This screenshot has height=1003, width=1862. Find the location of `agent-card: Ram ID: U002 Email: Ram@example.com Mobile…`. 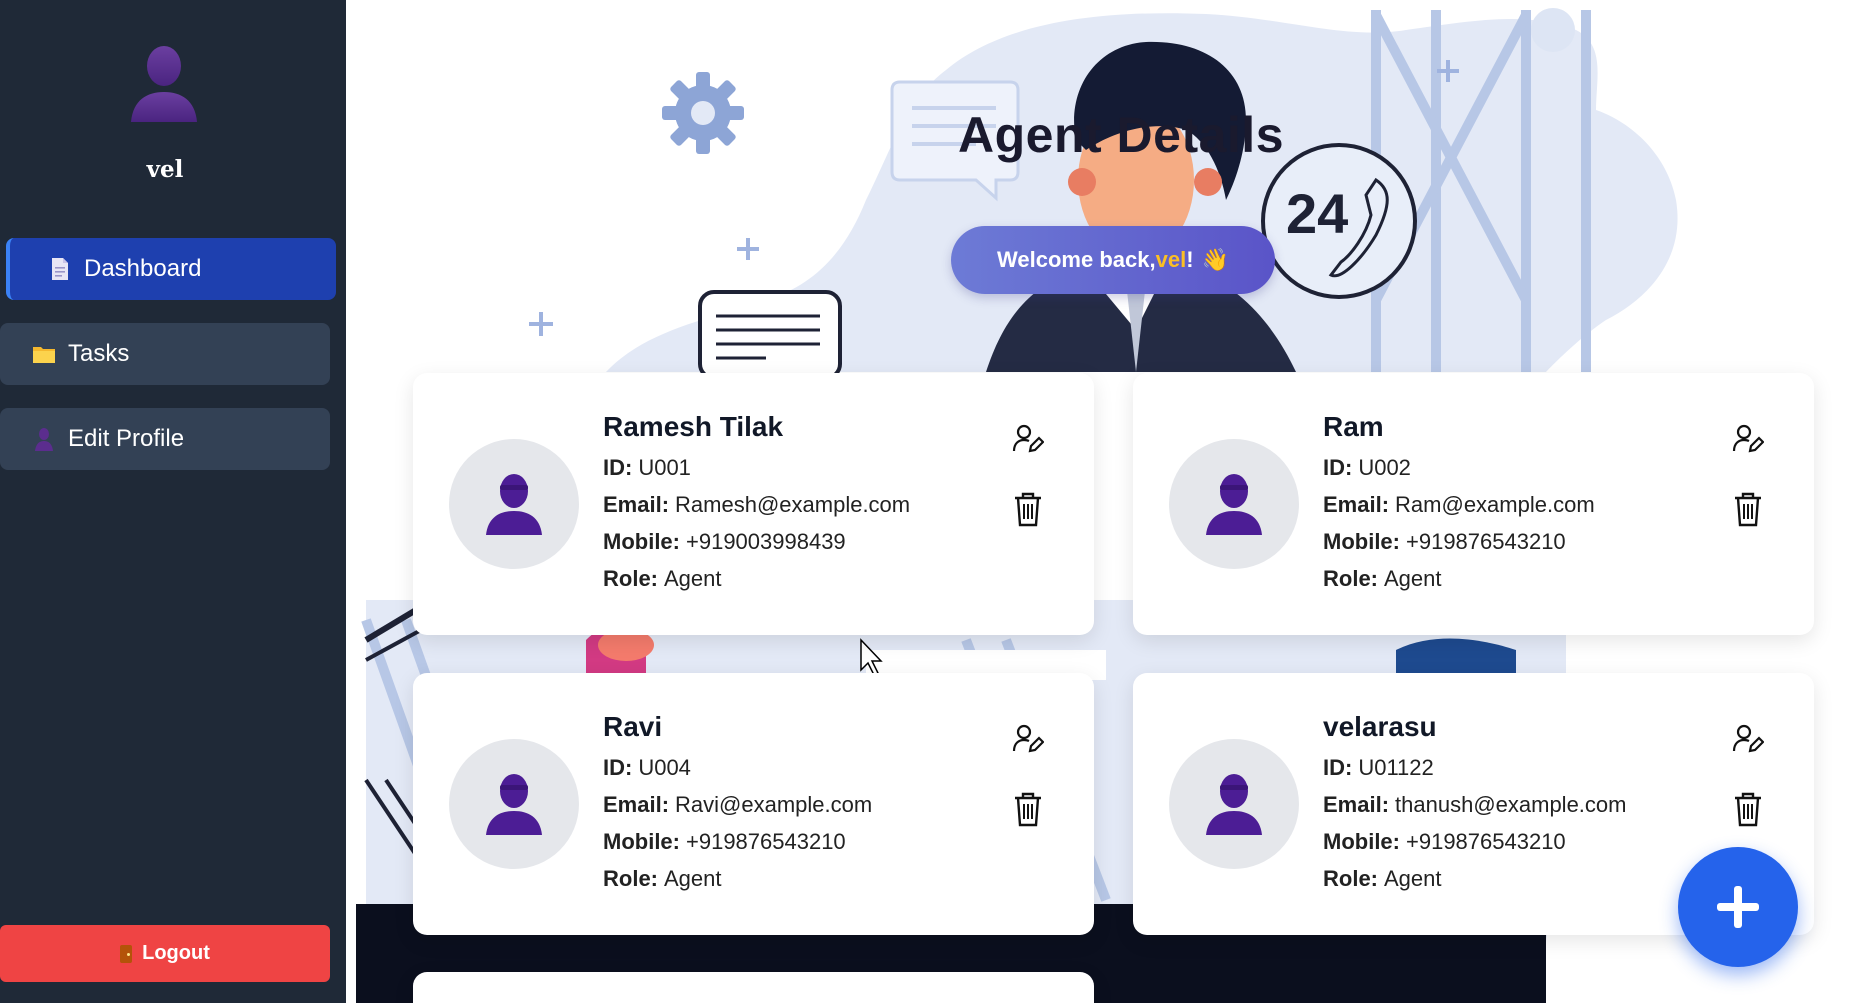

agent-card: Ram ID: U002 Email: Ram@example.com Mobile… is located at coordinates (1473, 504).